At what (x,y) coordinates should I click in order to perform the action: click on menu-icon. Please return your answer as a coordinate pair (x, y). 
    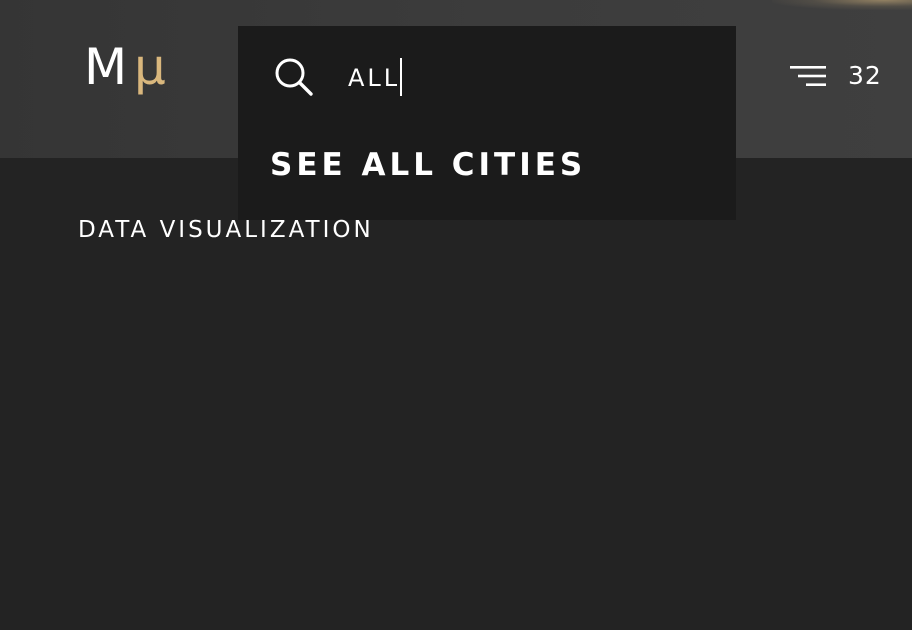
    Looking at the image, I should click on (808, 76).